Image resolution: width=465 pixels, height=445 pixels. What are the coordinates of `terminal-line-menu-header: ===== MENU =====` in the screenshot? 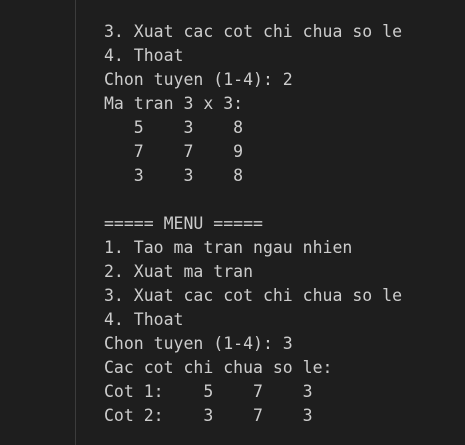 It's located at (183, 223).